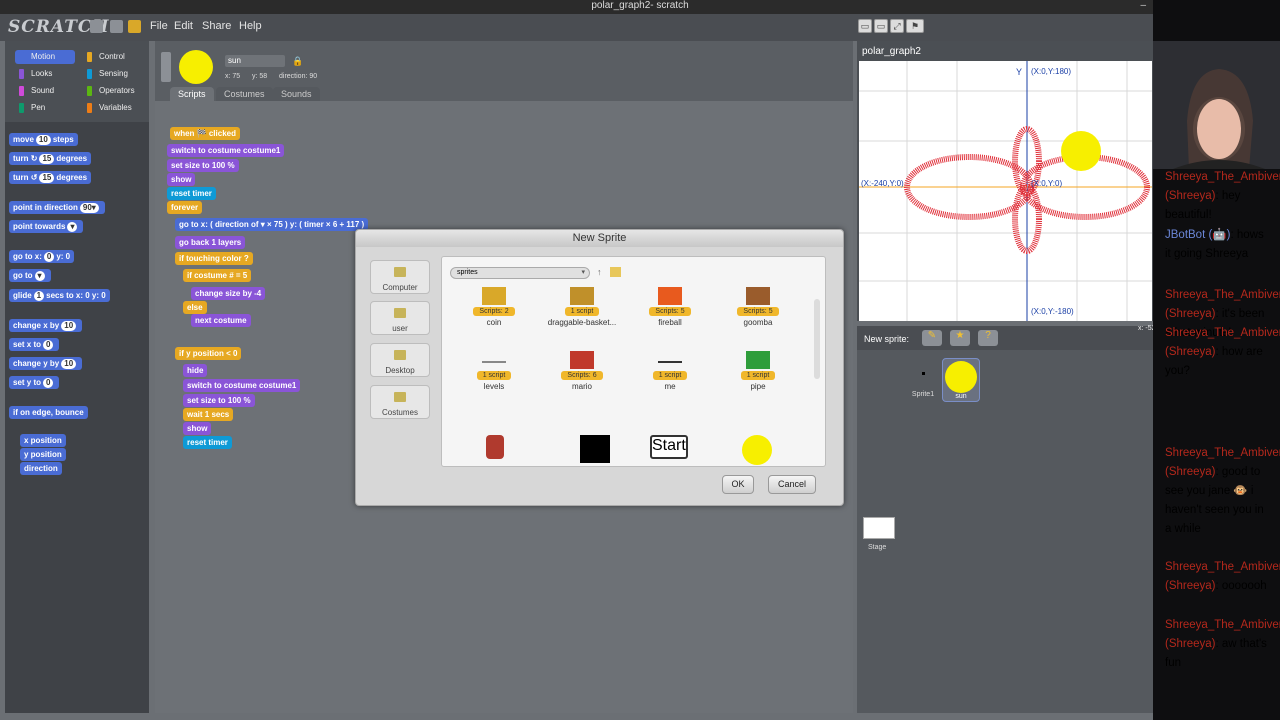 Image resolution: width=1280 pixels, height=720 pixels. Describe the element at coordinates (400, 360) in the screenshot. I see `source-desktop: Desktop` at that location.